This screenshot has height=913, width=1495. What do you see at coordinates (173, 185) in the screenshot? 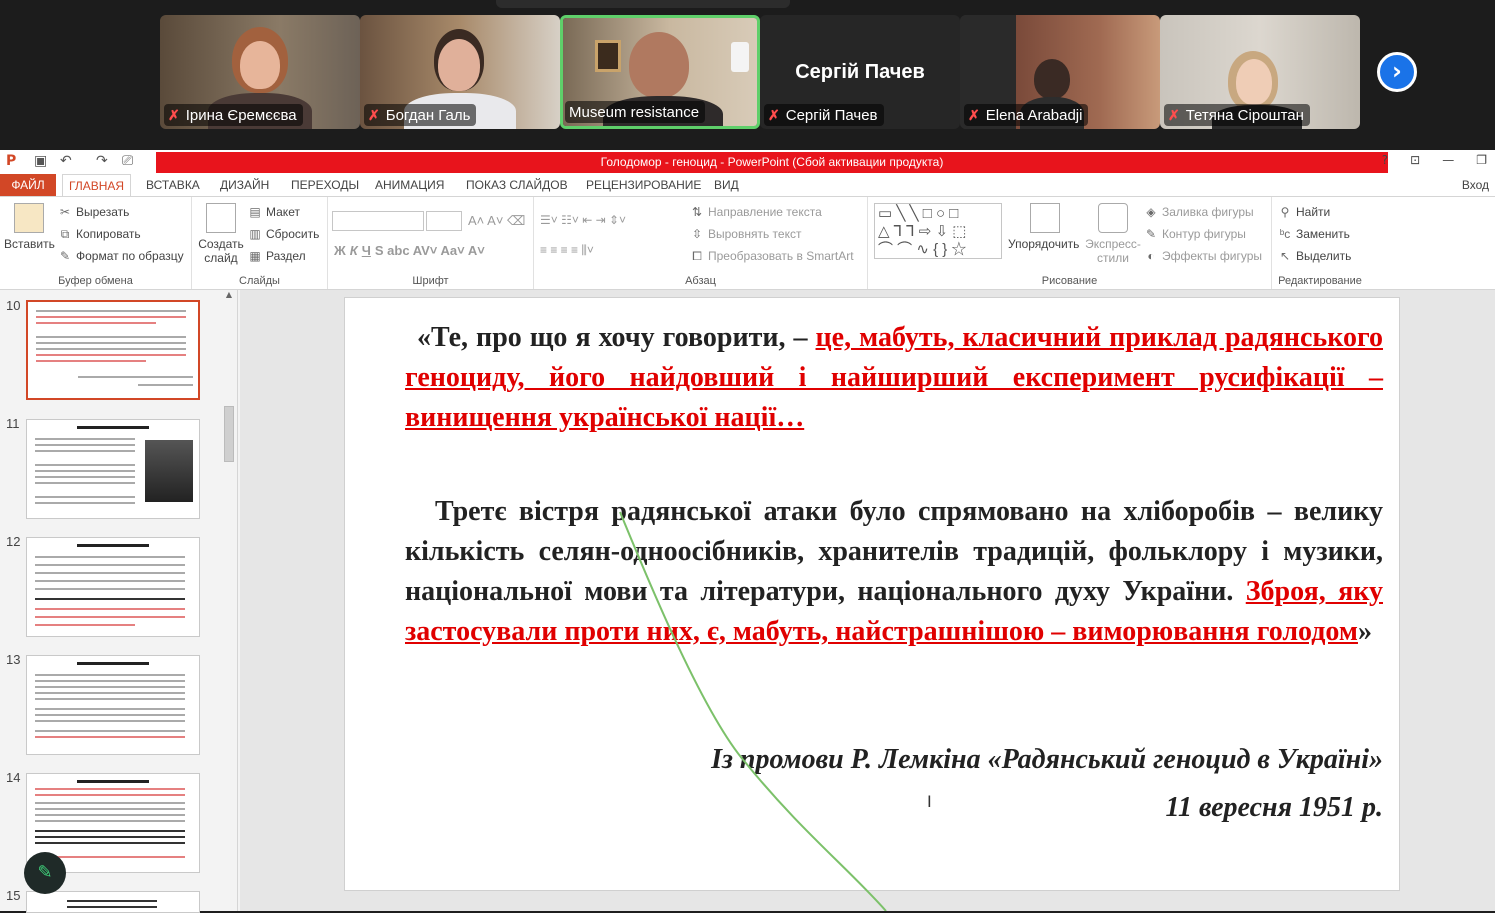
I see `tab-insert: ВСТАВКА` at bounding box center [173, 185].